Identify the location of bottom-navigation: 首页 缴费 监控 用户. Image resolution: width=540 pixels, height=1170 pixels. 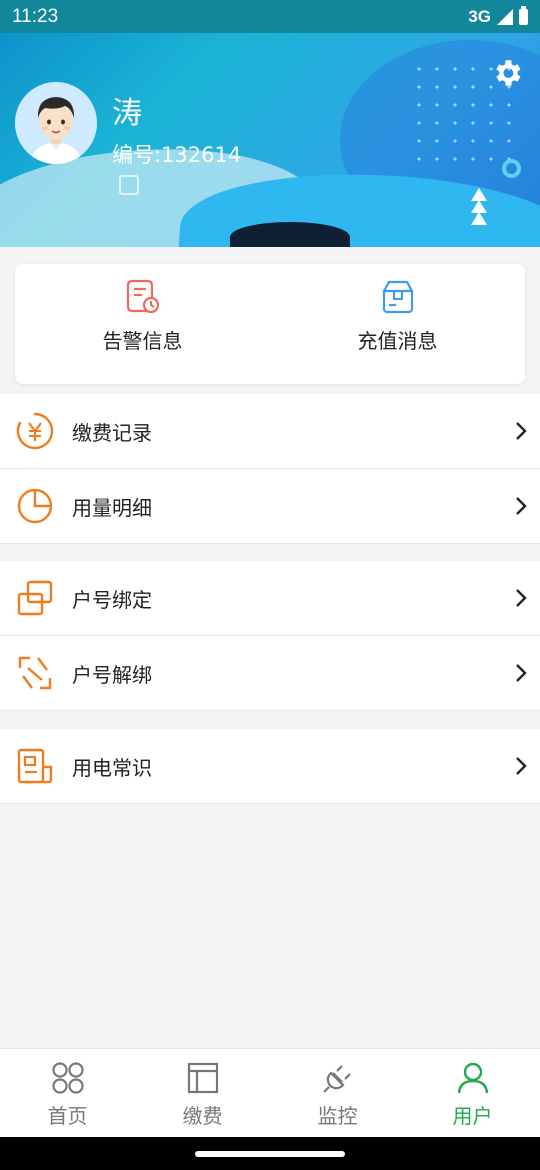
(270, 1092).